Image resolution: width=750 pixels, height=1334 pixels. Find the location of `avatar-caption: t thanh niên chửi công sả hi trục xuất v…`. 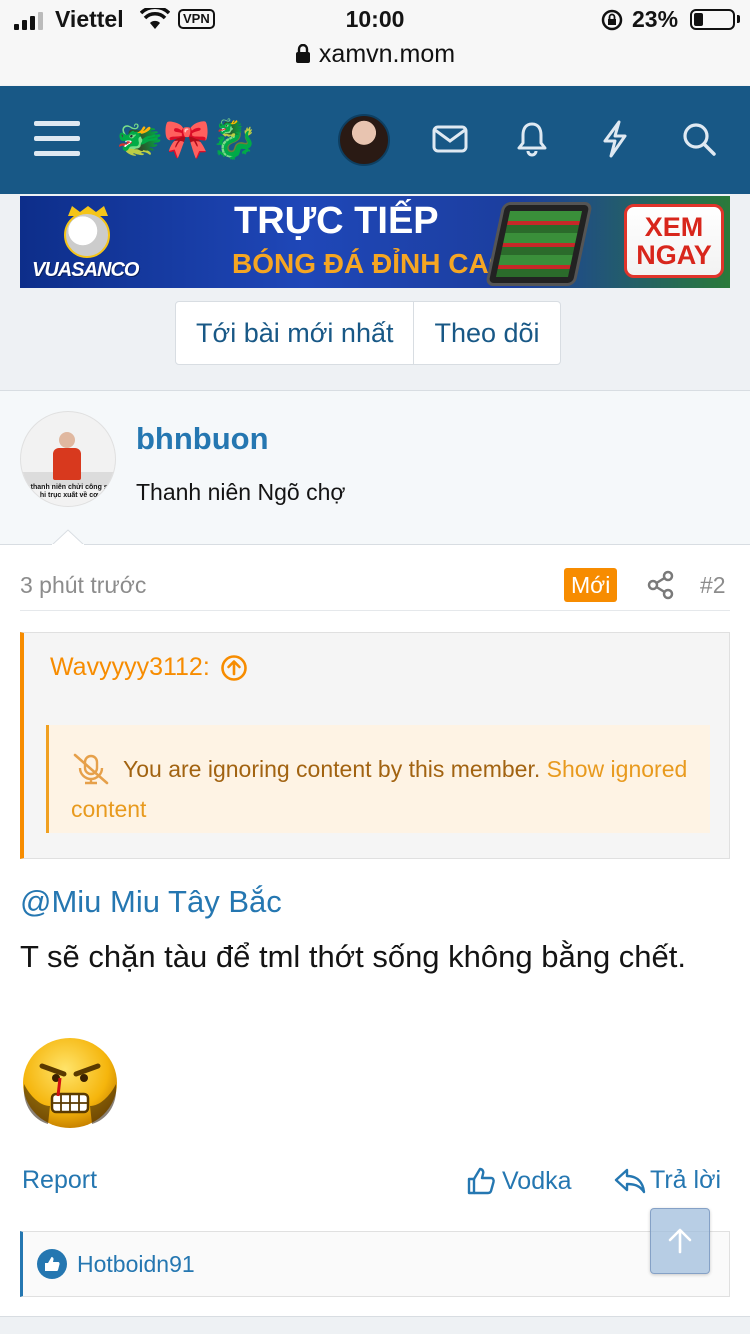

avatar-caption: t thanh niên chửi công sả hi trục xuất v… is located at coordinates (69, 491).